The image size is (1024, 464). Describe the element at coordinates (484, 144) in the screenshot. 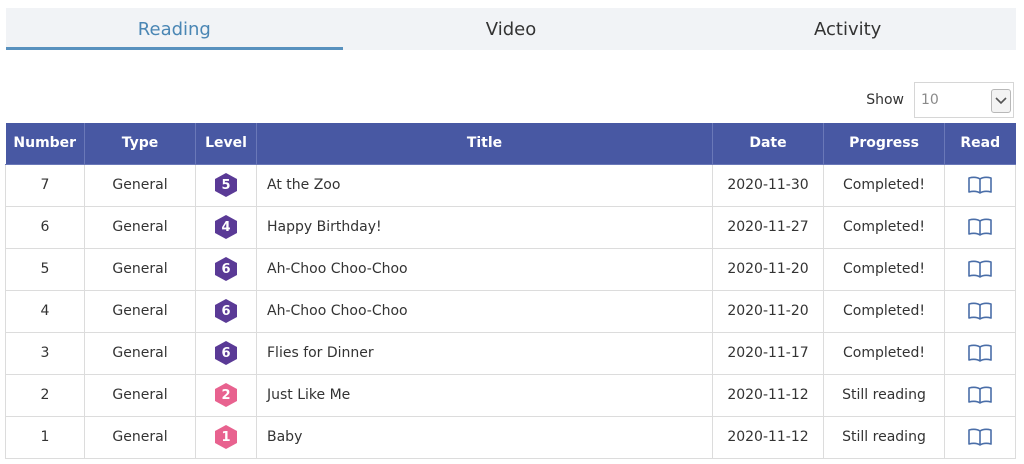

I see `header-title: Title` at that location.